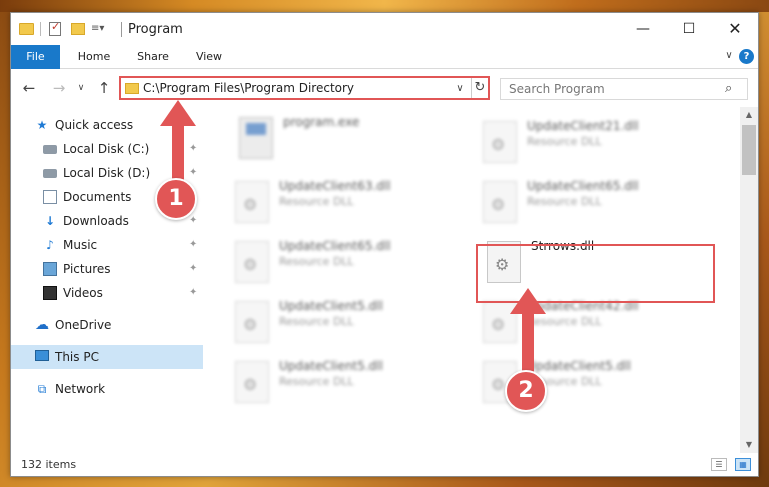  What do you see at coordinates (83, 293) in the screenshot?
I see `sidebar-item-label: Videos` at bounding box center [83, 293].